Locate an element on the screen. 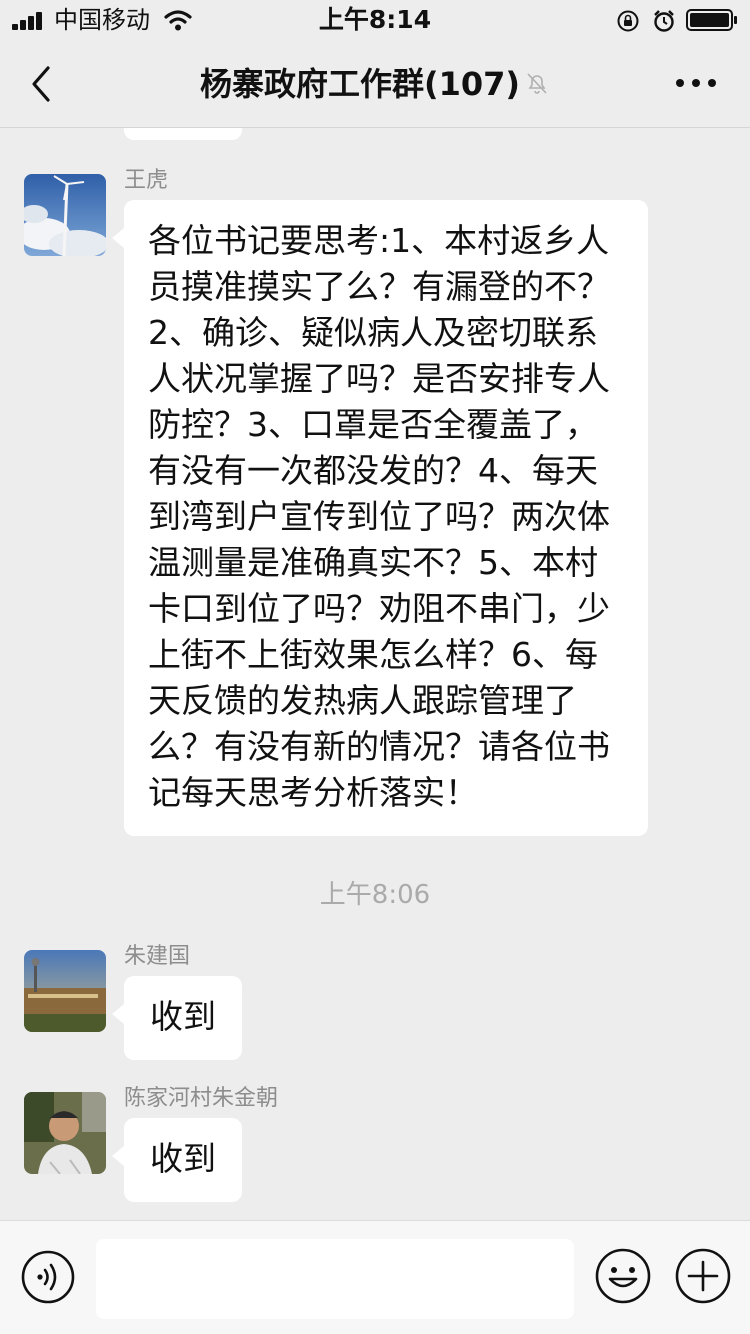  voice-icon is located at coordinates (48, 1277).